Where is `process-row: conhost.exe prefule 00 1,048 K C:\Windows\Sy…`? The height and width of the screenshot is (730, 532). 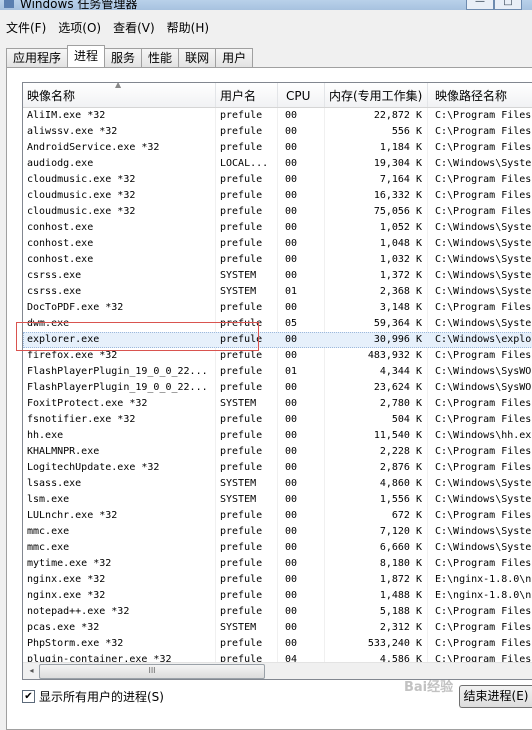
process-row: conhost.exe prefule 00 1,048 K C:\Windows\Sy… is located at coordinates (277, 244).